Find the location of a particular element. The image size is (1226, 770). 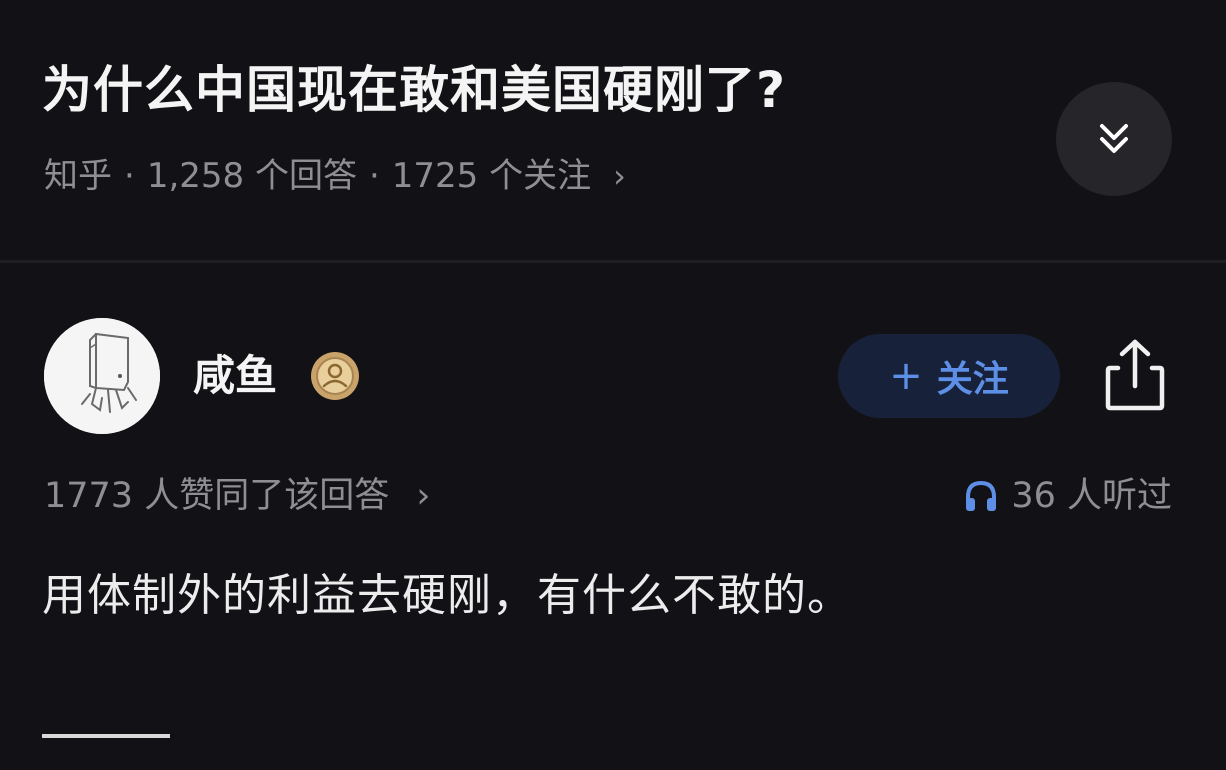

author-name: 咸鱼 is located at coordinates (235, 376).